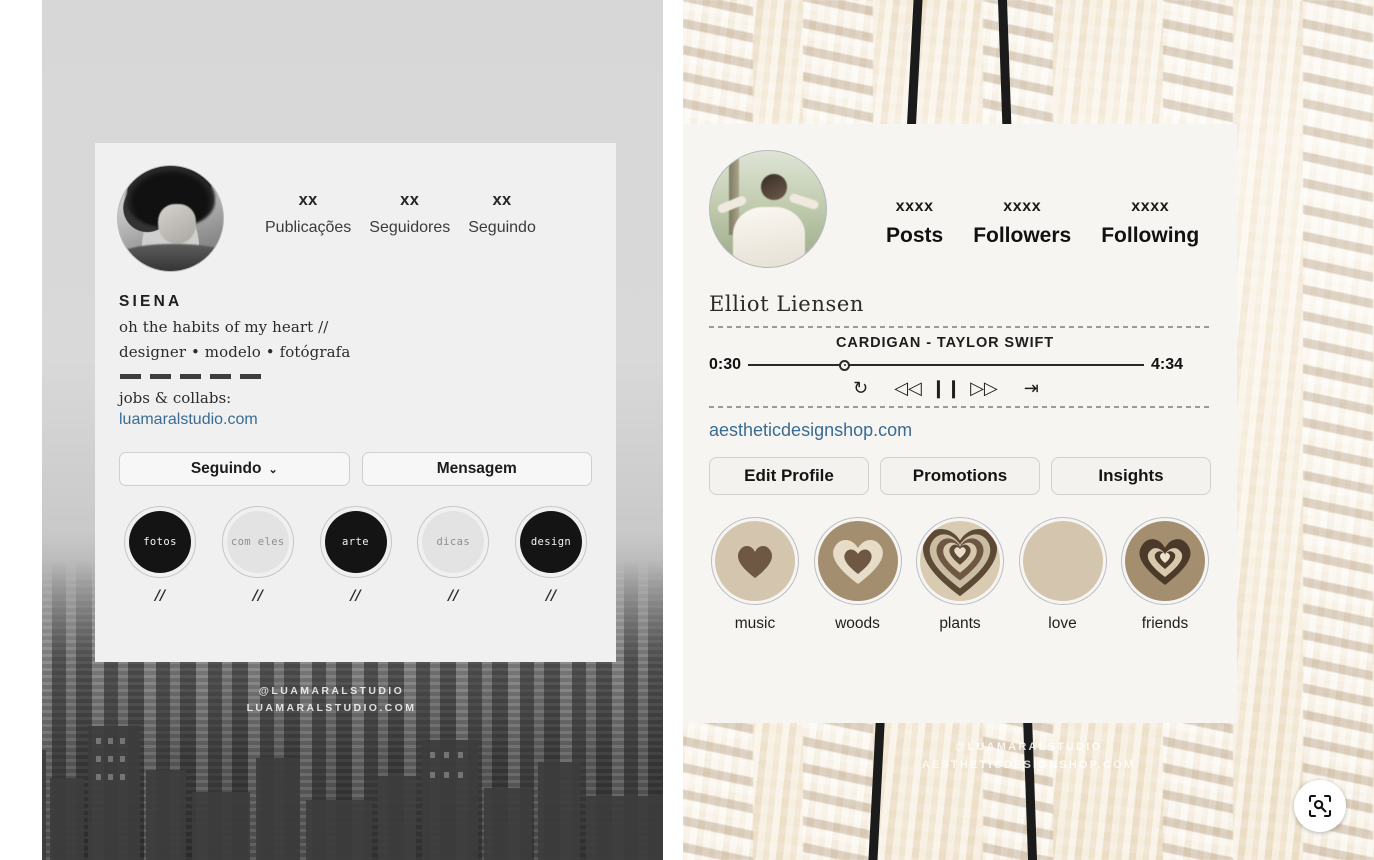 This screenshot has height=860, width=1374. What do you see at coordinates (308, 227) in the screenshot?
I see `stat-posts-label: Publicações` at bounding box center [308, 227].